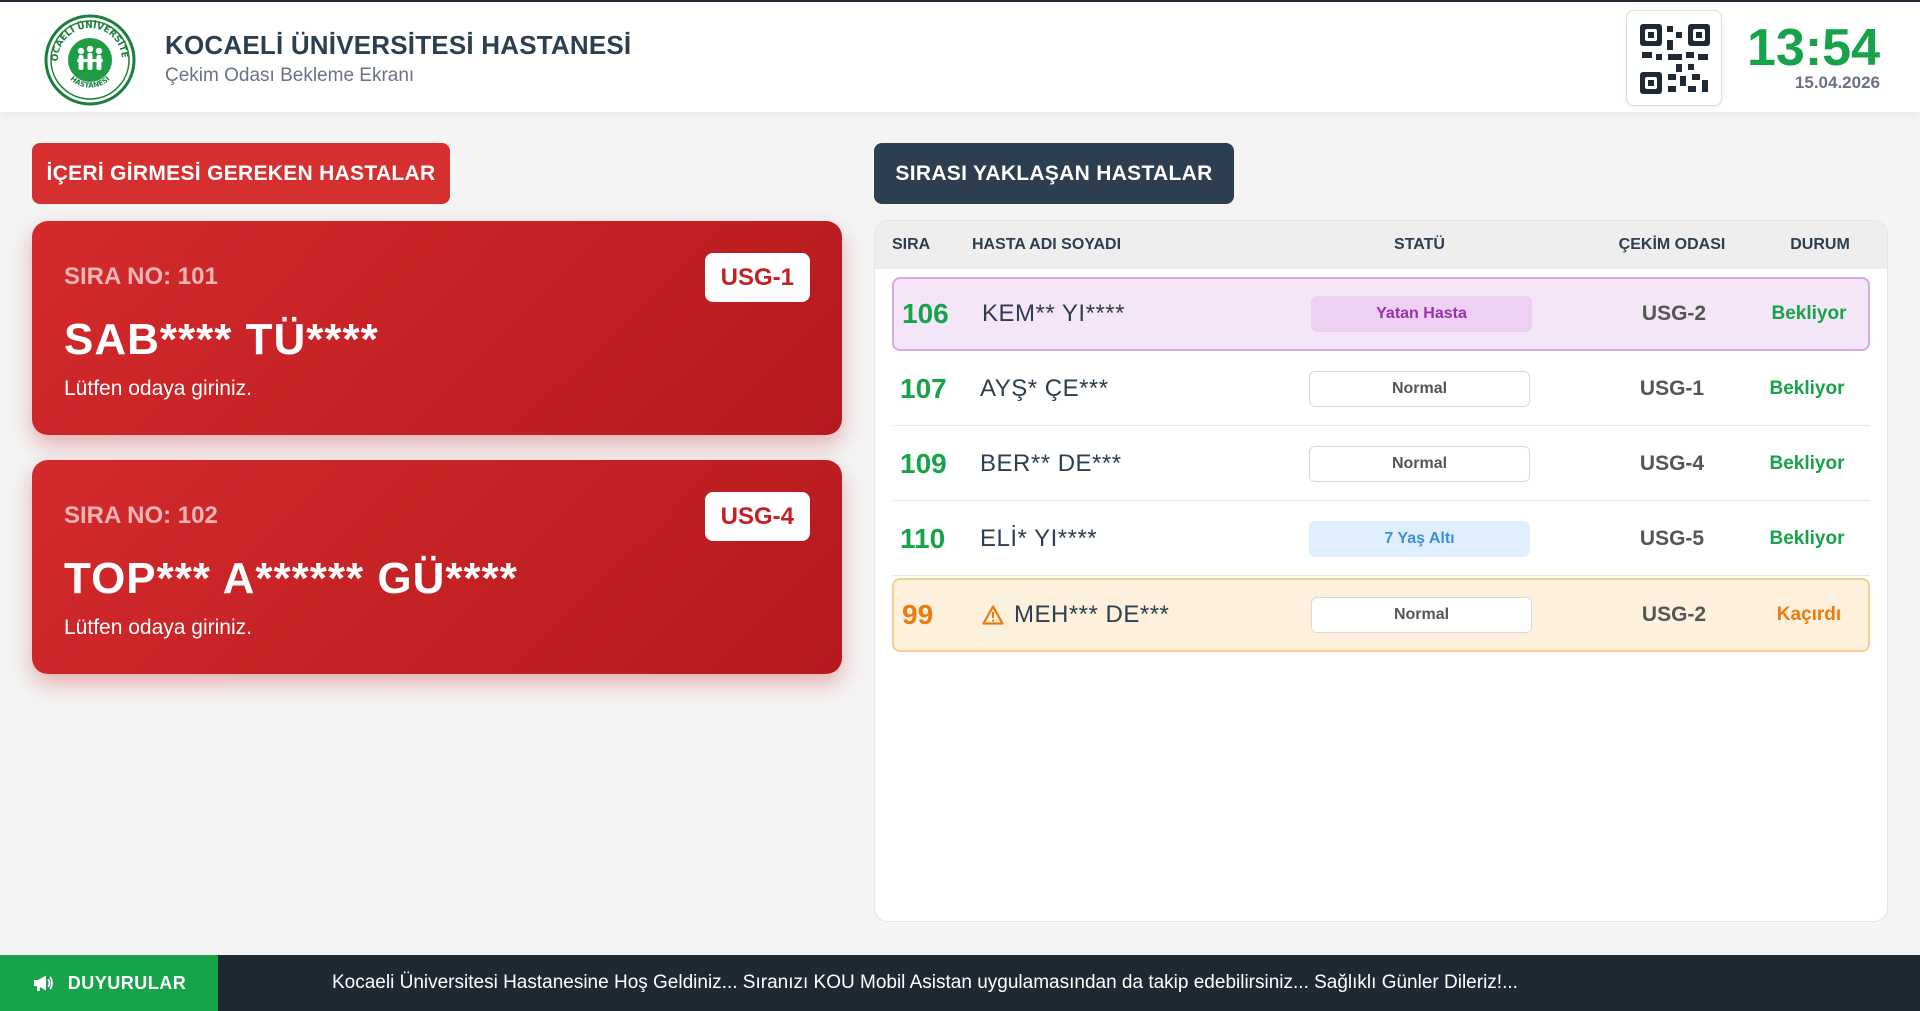 This screenshot has width=1920, height=1011. Describe the element at coordinates (1421, 314) in the screenshot. I see `row-status-badge: Yatan Hasta` at that location.